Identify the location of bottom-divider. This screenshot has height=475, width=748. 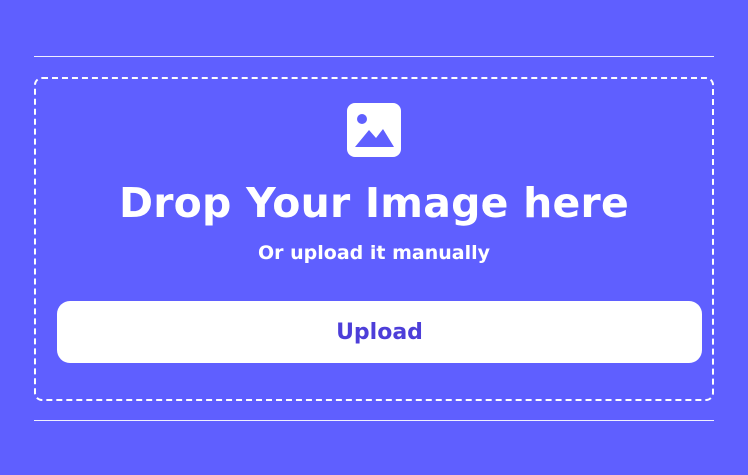
(374, 420).